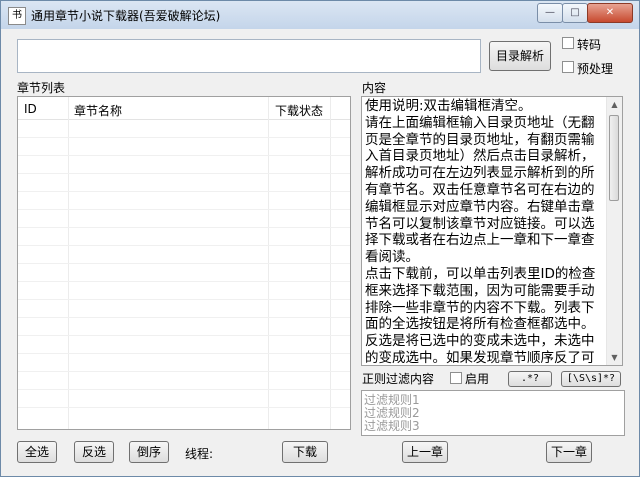 The width and height of the screenshot is (640, 477). What do you see at coordinates (456, 378) in the screenshot?
I see `enable-filter-checkbox` at bounding box center [456, 378].